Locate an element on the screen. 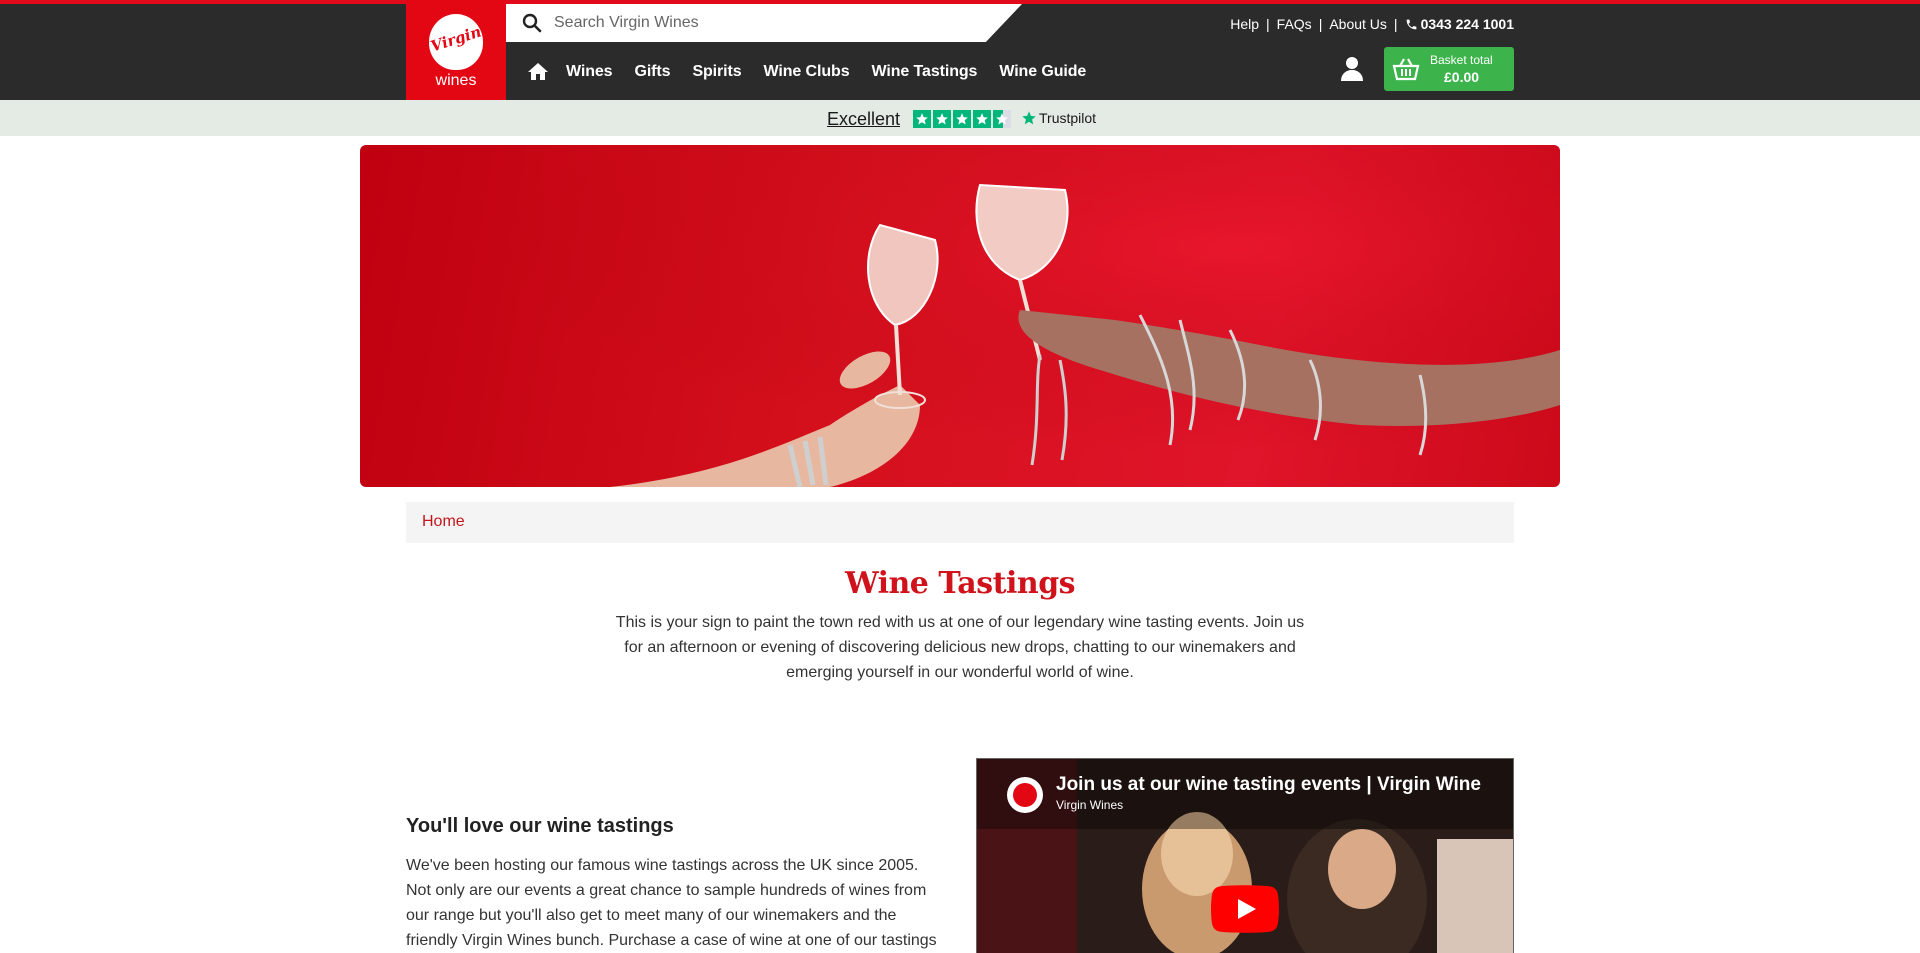  phone-icon is located at coordinates (1411, 24).